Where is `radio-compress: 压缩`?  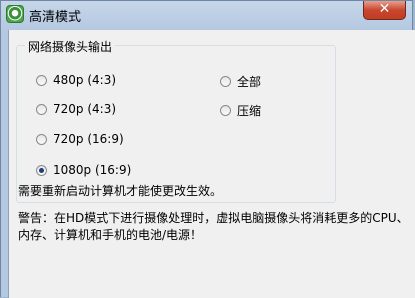
radio-compress: 压缩 is located at coordinates (240, 110).